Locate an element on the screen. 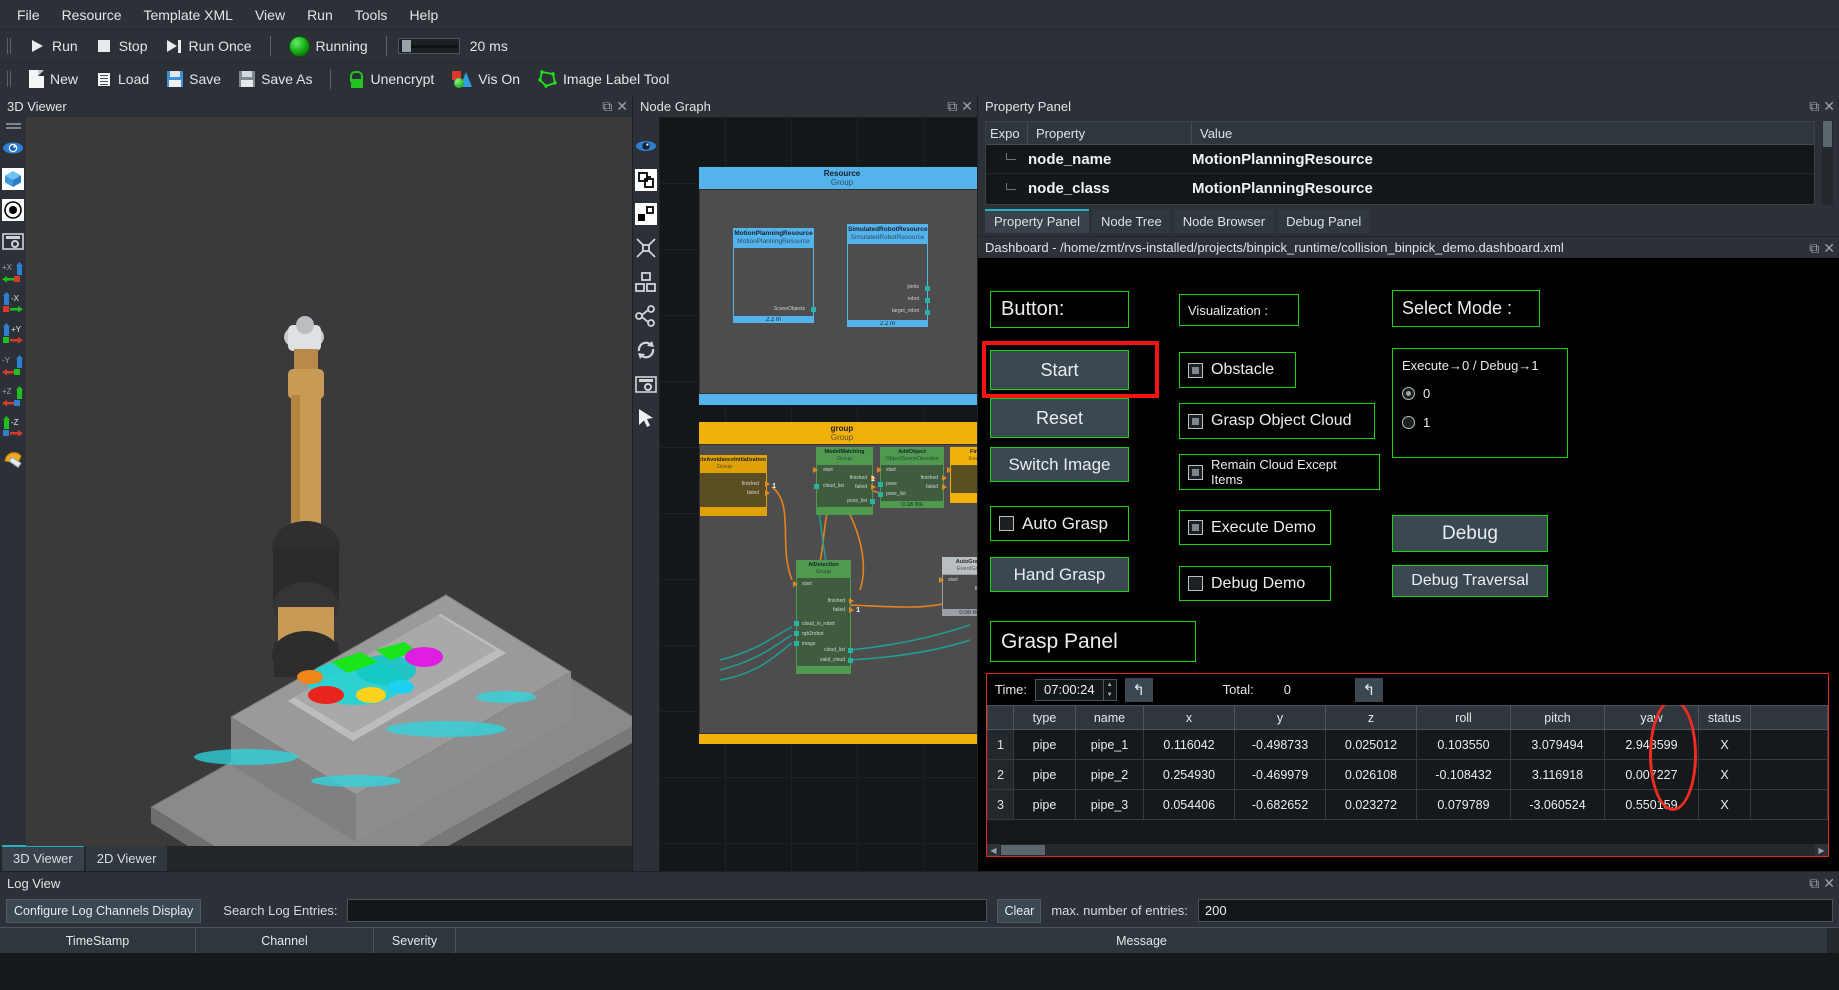 The width and height of the screenshot is (1839, 990). tab-3d-viewer: 3D Viewer is located at coordinates (43, 858).